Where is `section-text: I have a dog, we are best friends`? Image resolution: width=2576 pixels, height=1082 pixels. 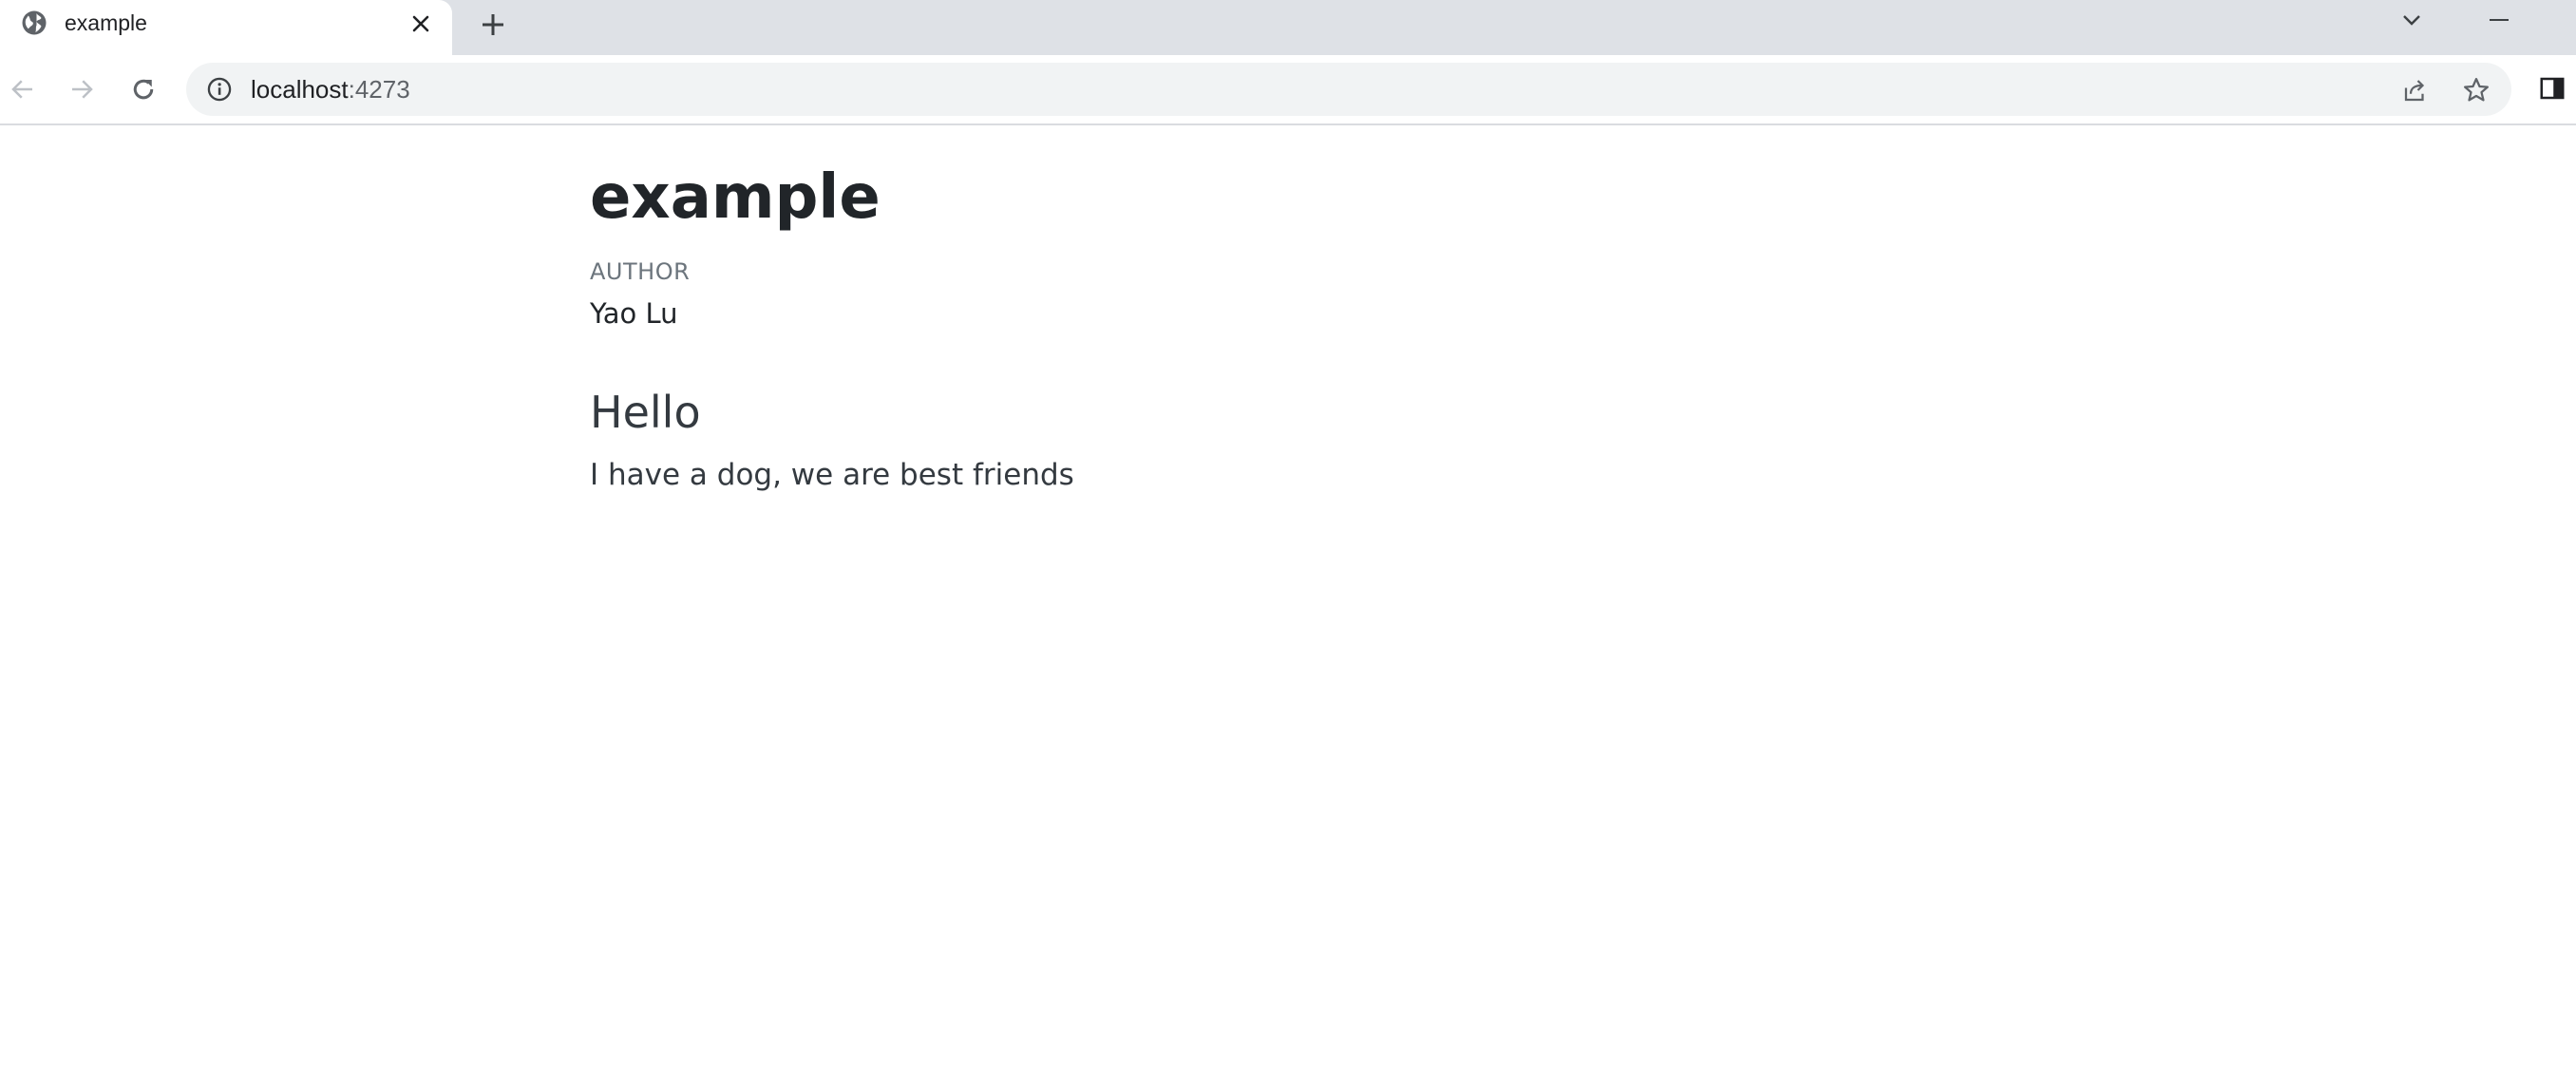
section-text: I have a dog, we are best friends is located at coordinates (832, 475).